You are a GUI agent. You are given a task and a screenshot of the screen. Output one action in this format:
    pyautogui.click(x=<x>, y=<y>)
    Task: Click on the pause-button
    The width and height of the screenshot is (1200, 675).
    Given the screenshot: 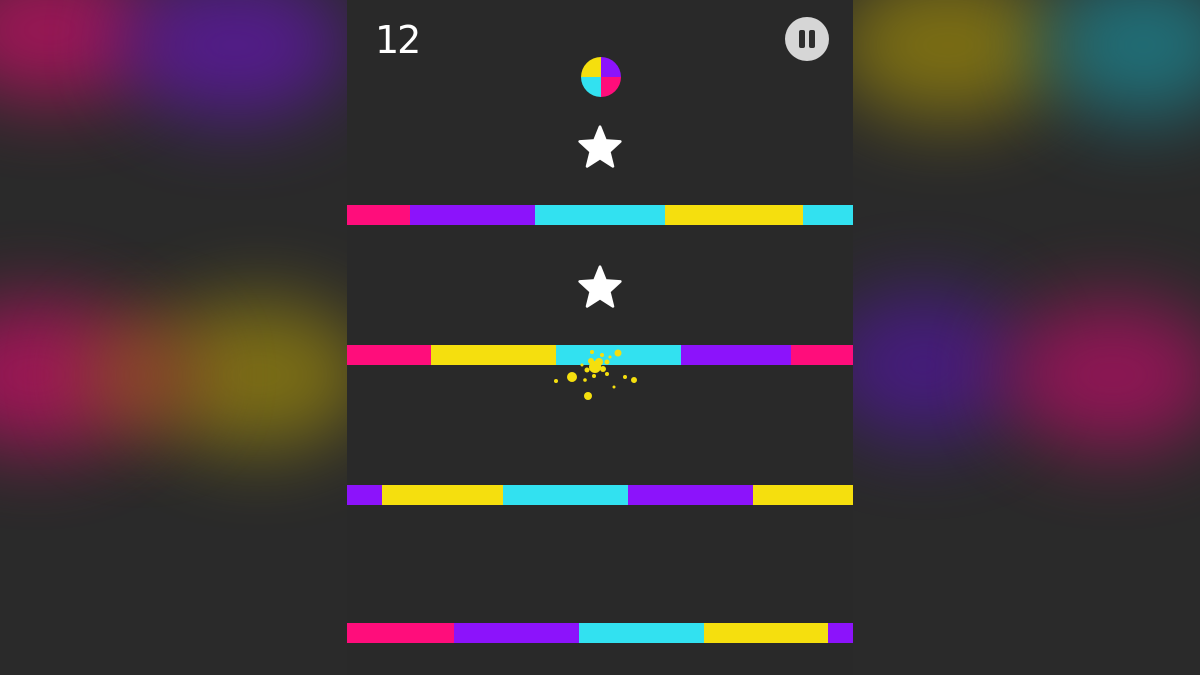 What is the action you would take?
    pyautogui.click(x=807, y=39)
    